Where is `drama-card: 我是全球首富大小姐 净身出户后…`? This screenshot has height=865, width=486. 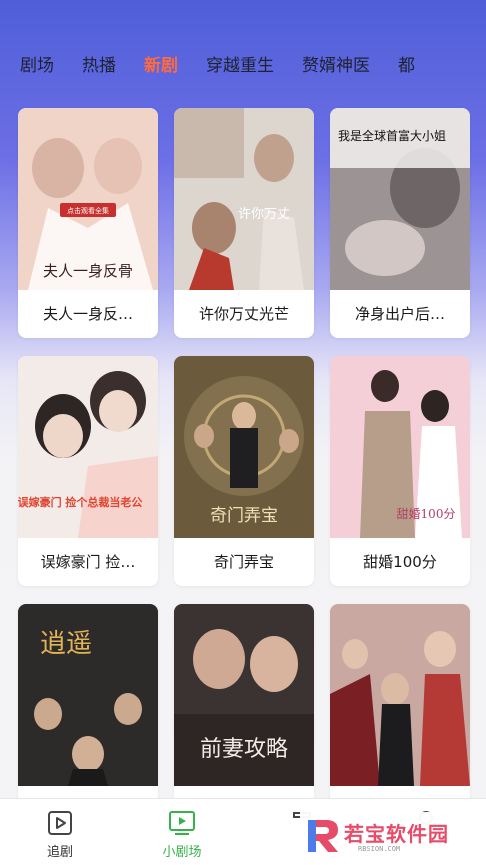
drama-card: 我是全球首富大小姐 净身出户后… is located at coordinates (400, 223).